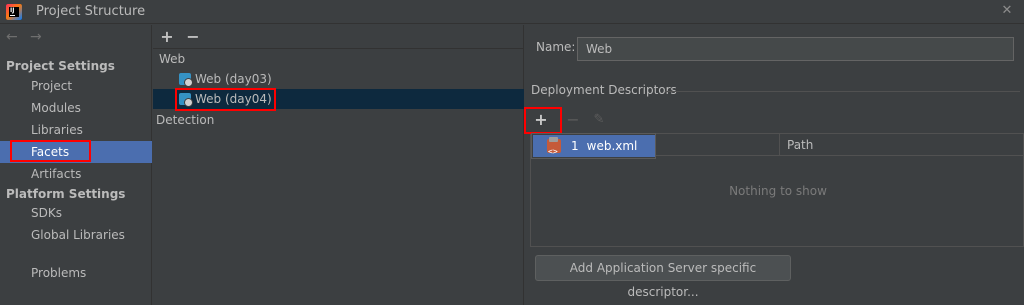 This screenshot has height=305, width=1024. I want to click on popup-item-label: web.xml, so click(612, 146).